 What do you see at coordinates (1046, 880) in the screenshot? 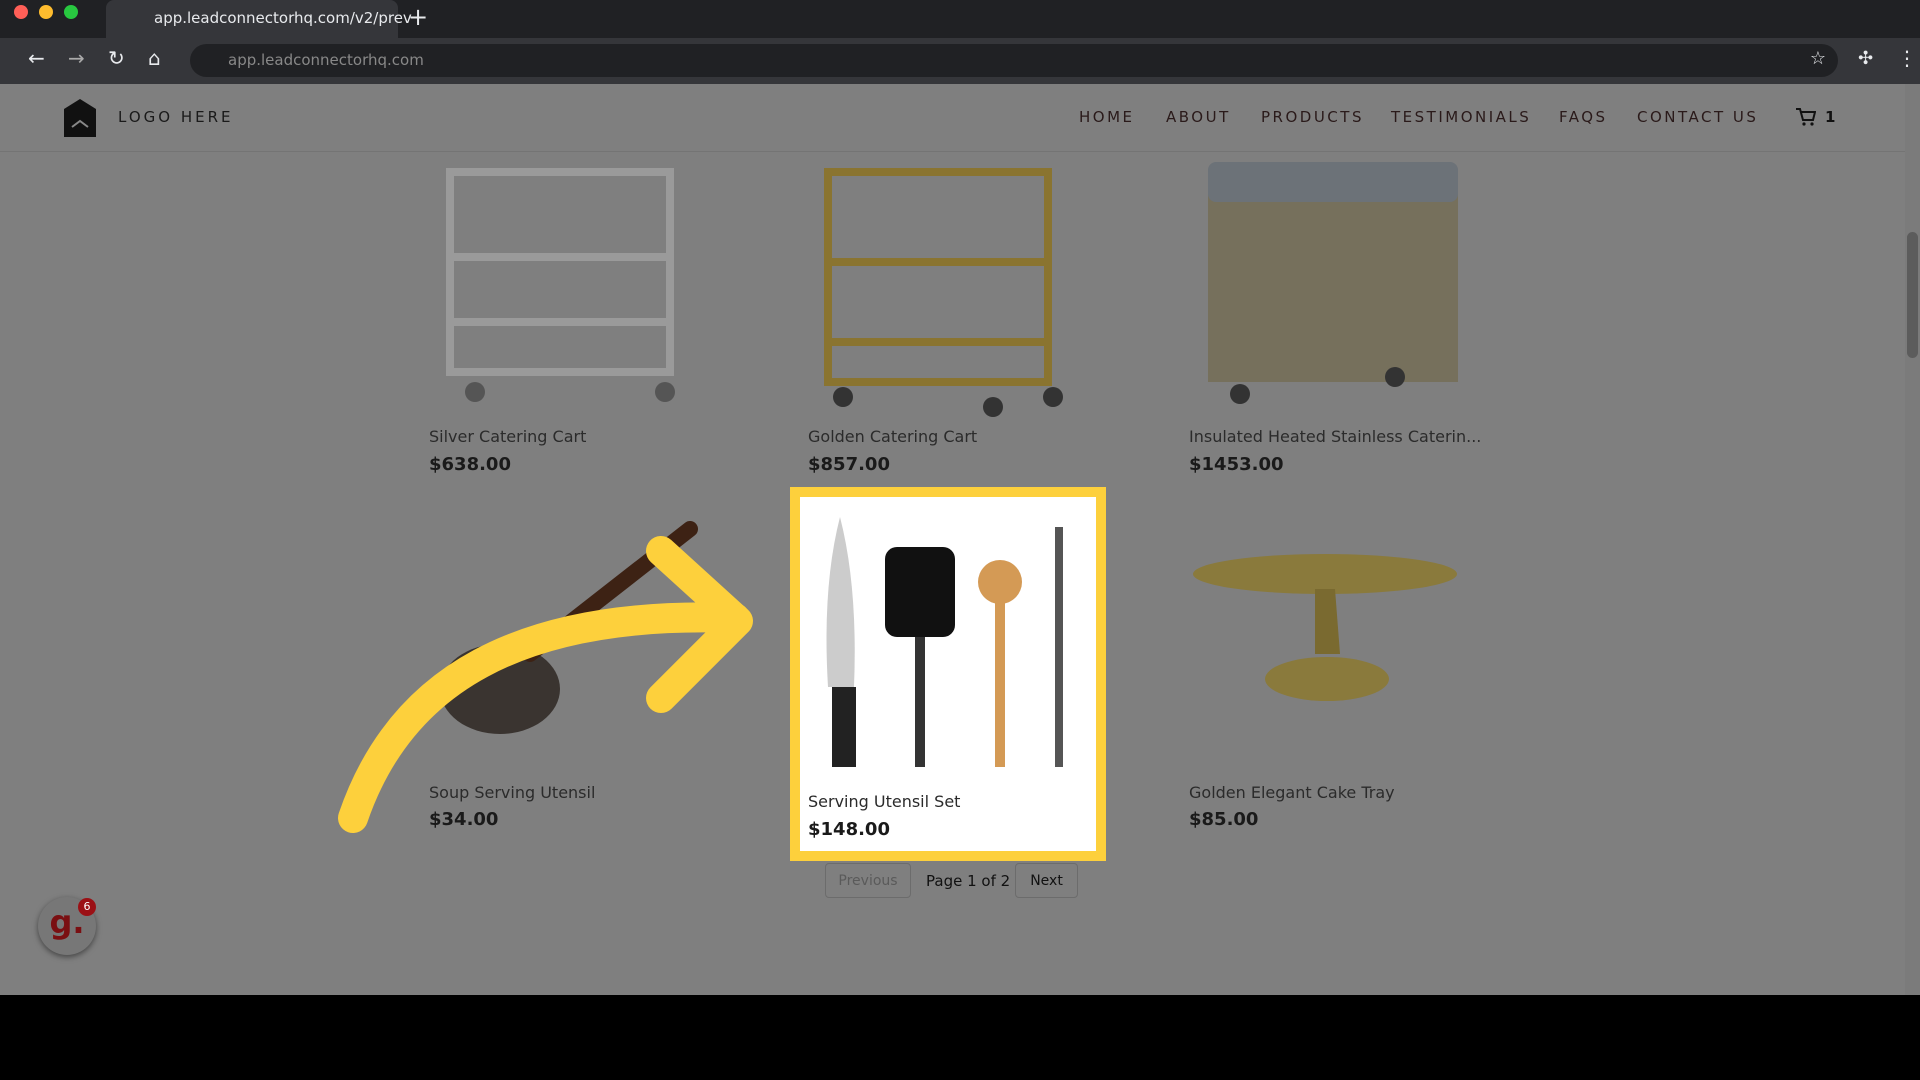
I see `next-page-button: Next` at bounding box center [1046, 880].